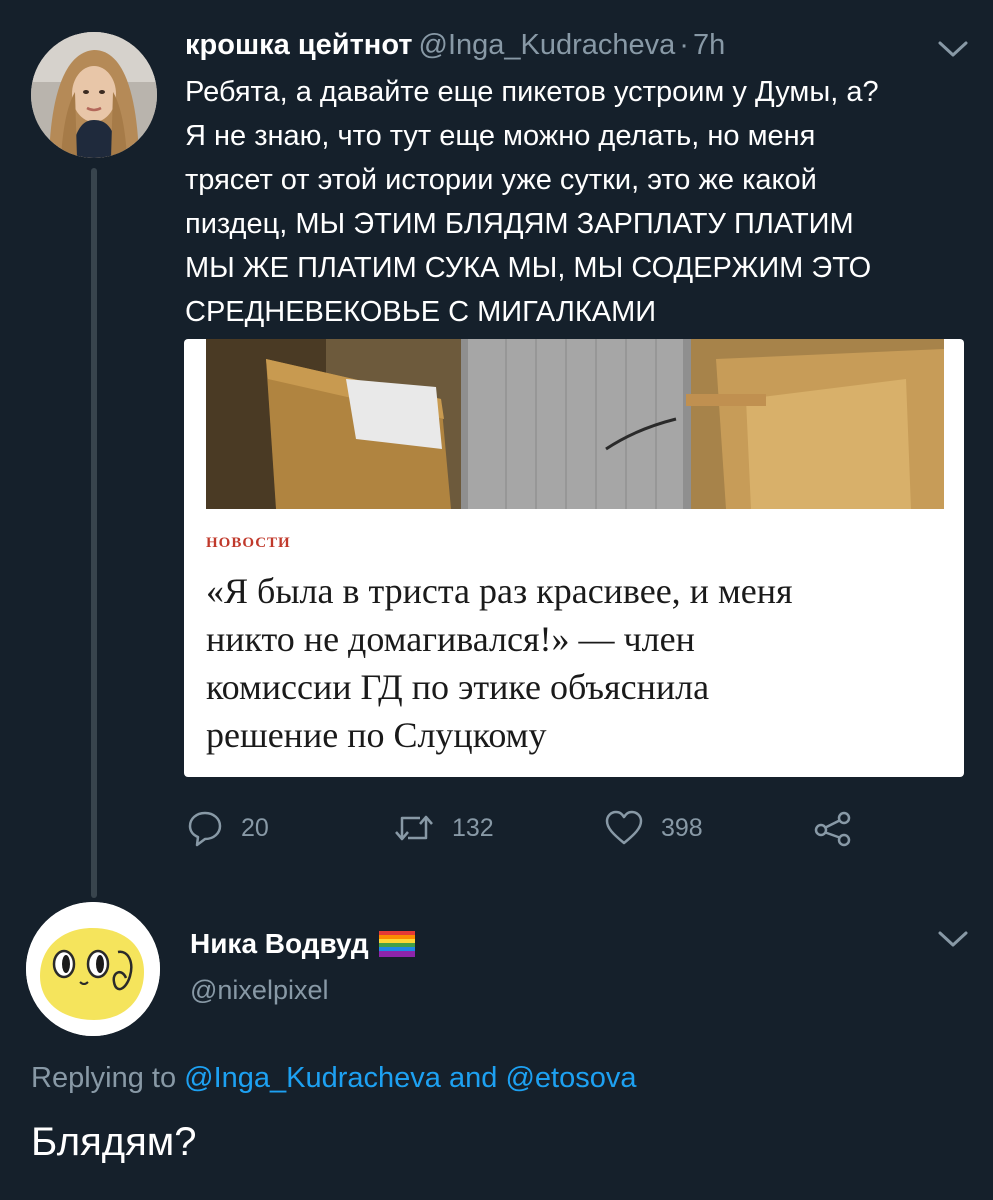  What do you see at coordinates (94, 533) in the screenshot?
I see `thread-connector-line` at bounding box center [94, 533].